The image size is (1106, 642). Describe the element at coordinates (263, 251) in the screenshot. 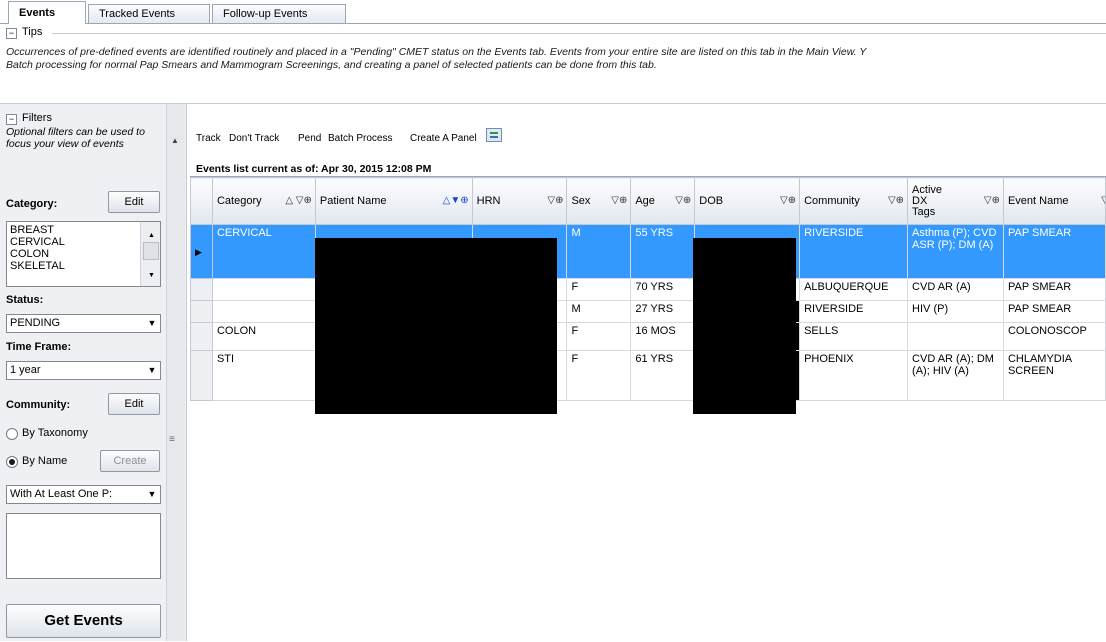

I see `cell-category: CERVICAL` at that location.